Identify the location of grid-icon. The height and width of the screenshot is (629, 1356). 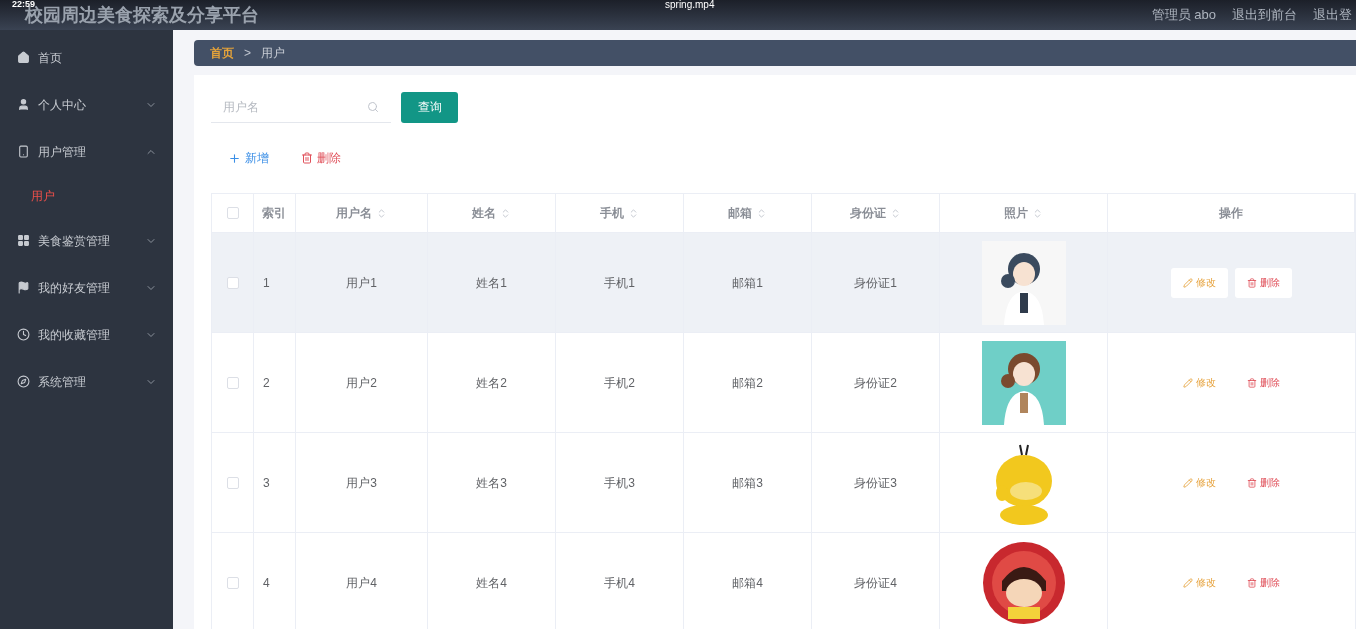
(23, 240).